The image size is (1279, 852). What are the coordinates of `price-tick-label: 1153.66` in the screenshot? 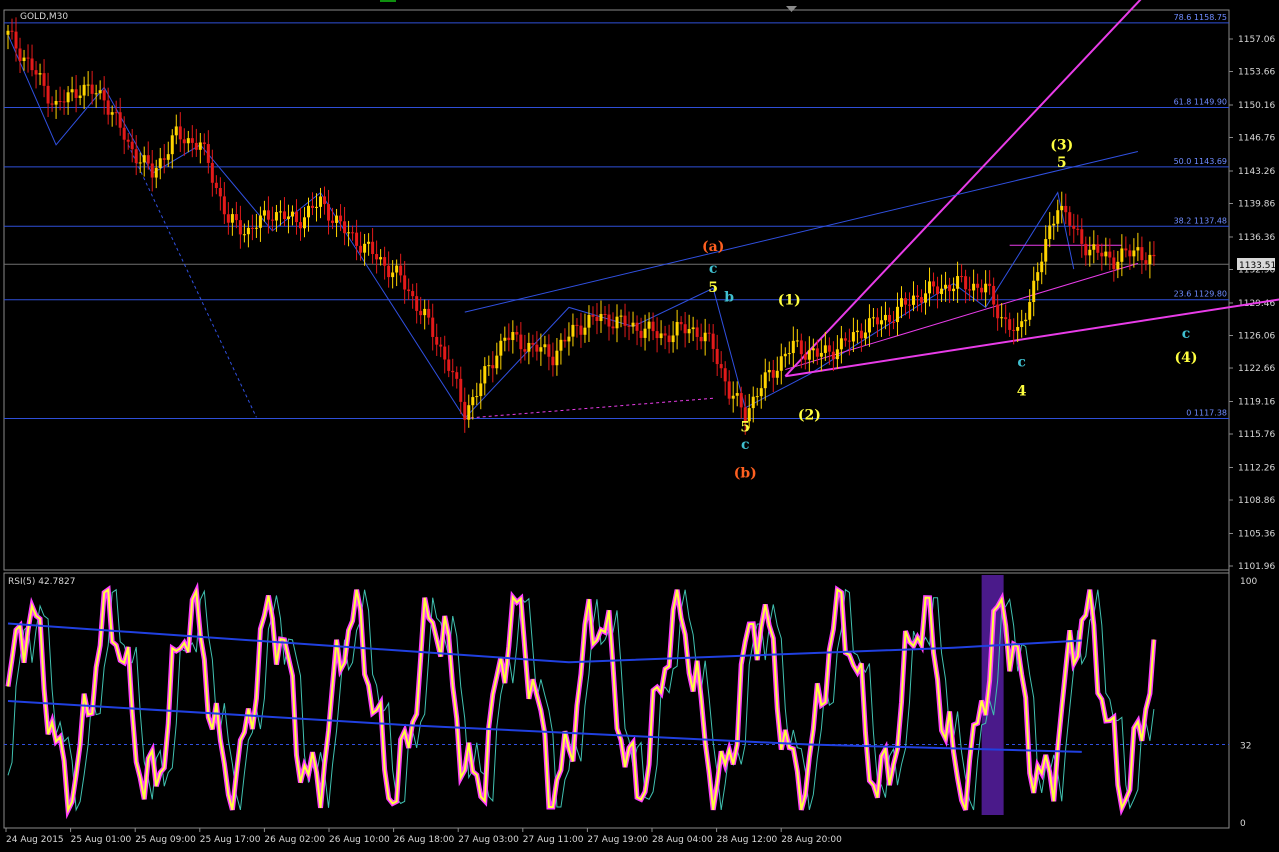 It's located at (1256, 73).